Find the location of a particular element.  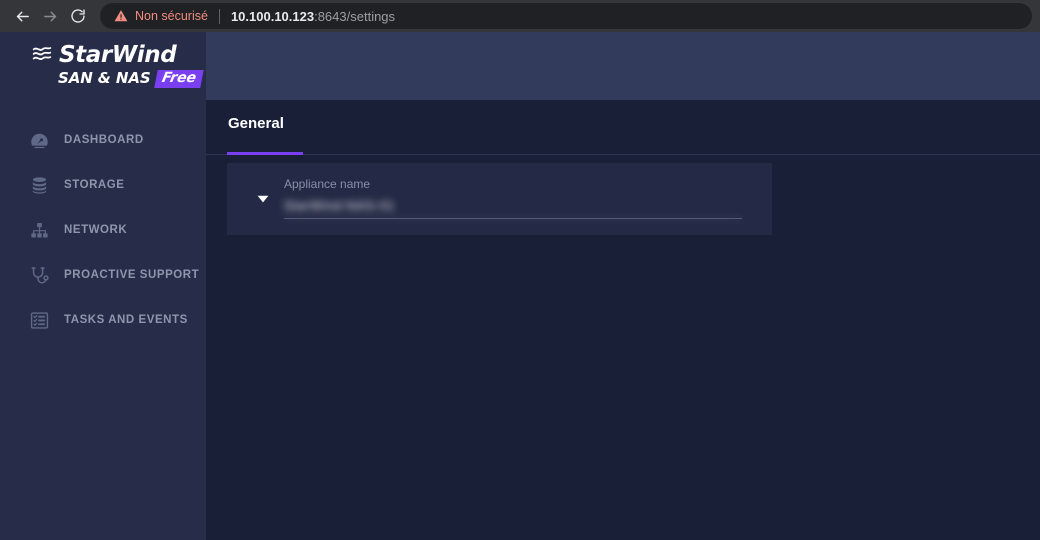

url-path: :8643/settings is located at coordinates (355, 16).